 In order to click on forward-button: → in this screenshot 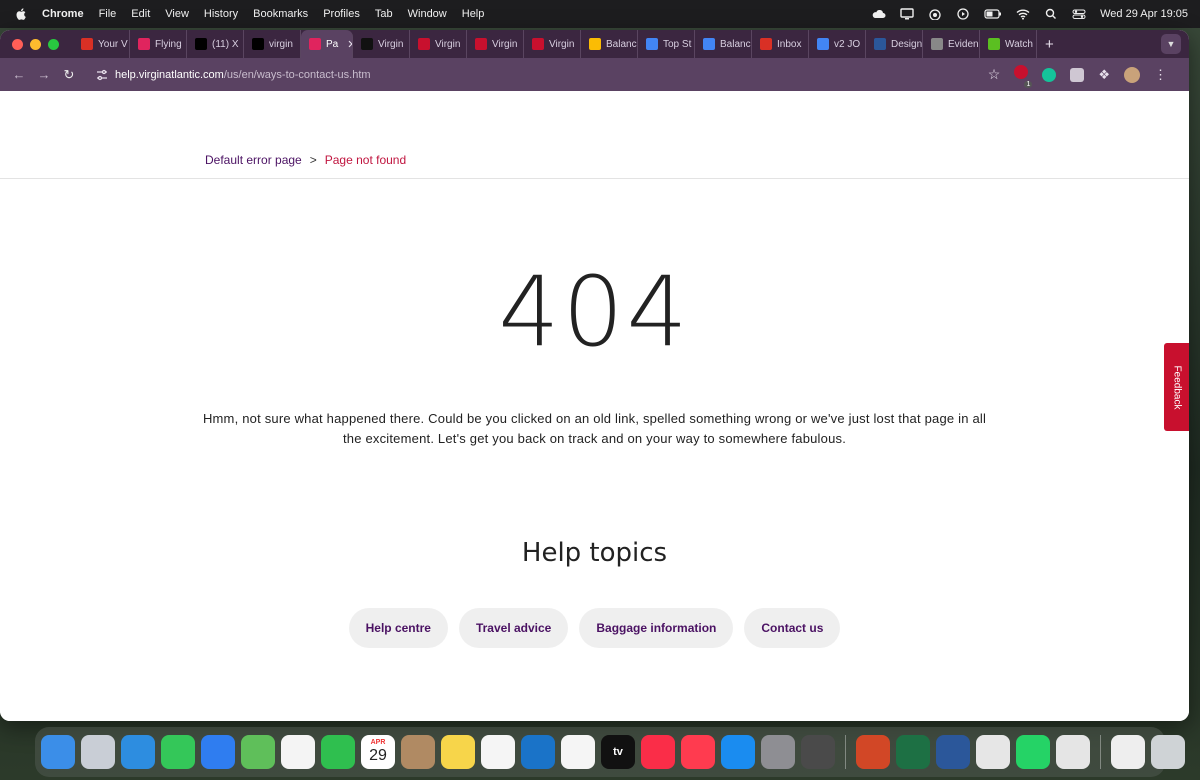, I will do `click(44, 75)`.